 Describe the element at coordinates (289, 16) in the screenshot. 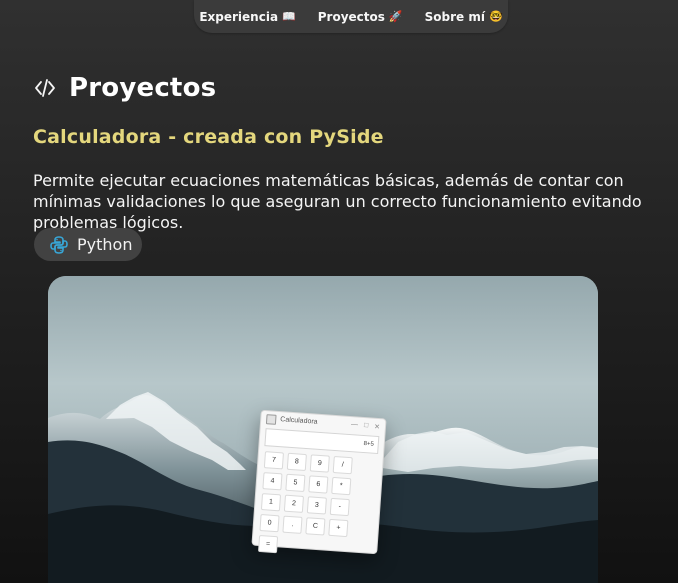

I see `book-icon: 📖` at that location.